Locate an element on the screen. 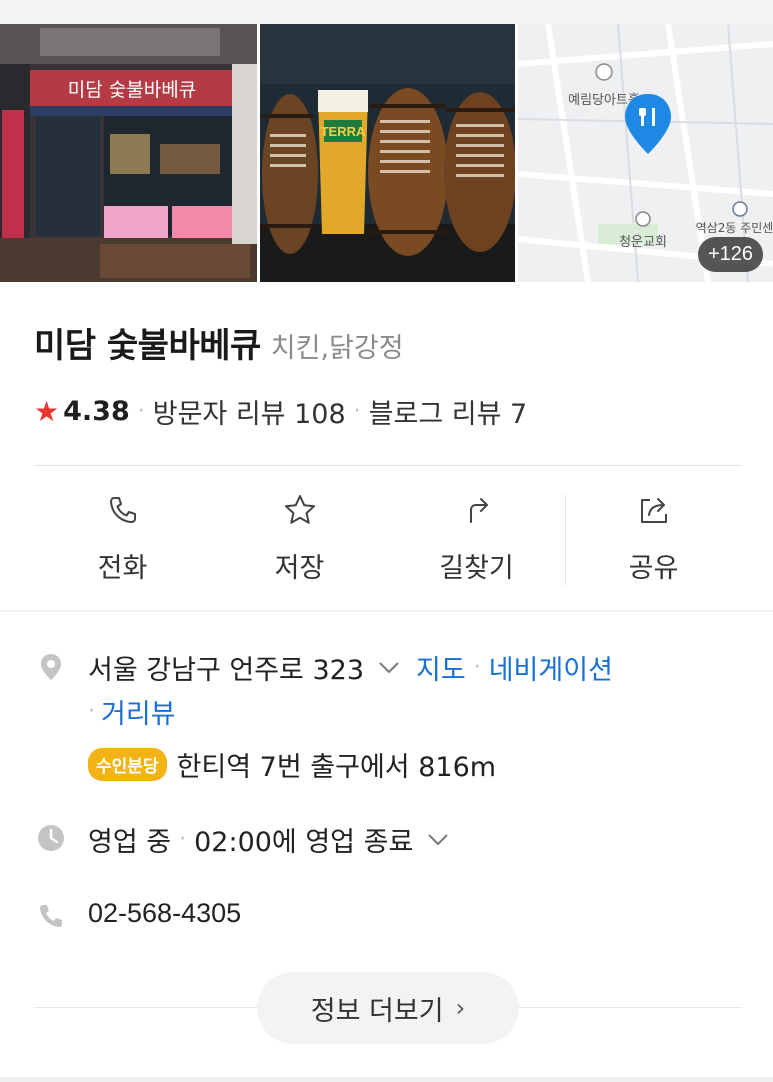  visitor-reviews-link: 방문자 리뷰 108 is located at coordinates (249, 411).